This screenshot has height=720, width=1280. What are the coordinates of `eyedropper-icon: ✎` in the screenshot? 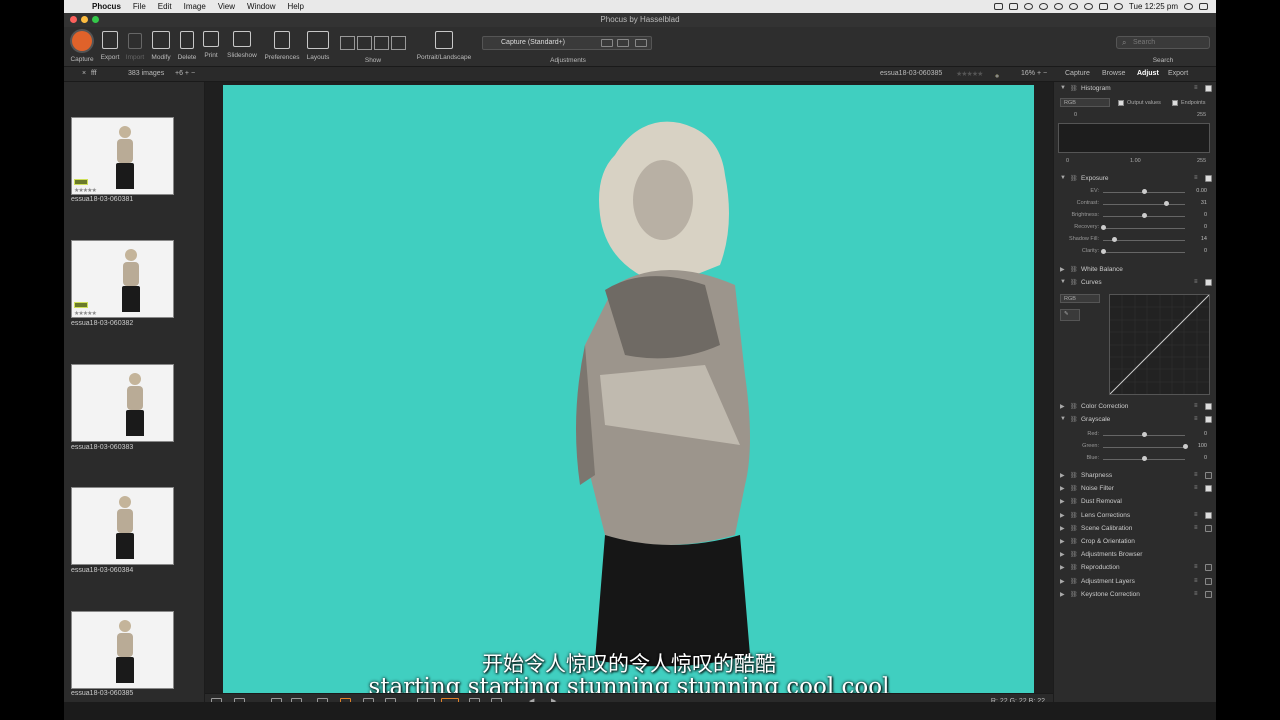 It's located at (1070, 315).